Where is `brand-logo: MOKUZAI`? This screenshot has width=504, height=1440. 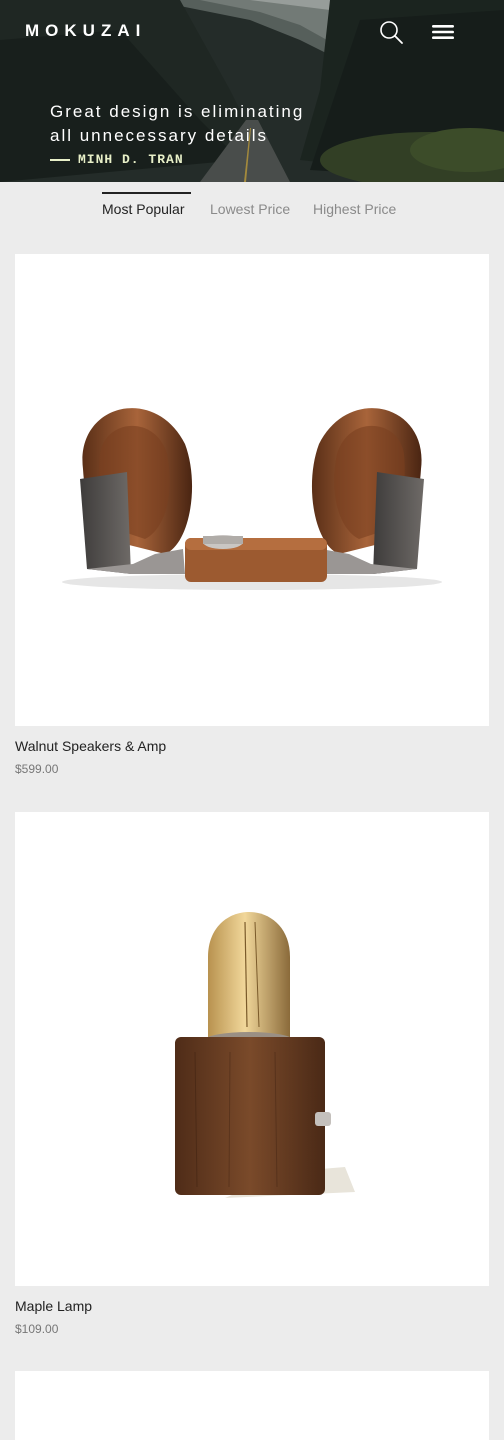
brand-logo: MOKUZAI is located at coordinates (85, 31).